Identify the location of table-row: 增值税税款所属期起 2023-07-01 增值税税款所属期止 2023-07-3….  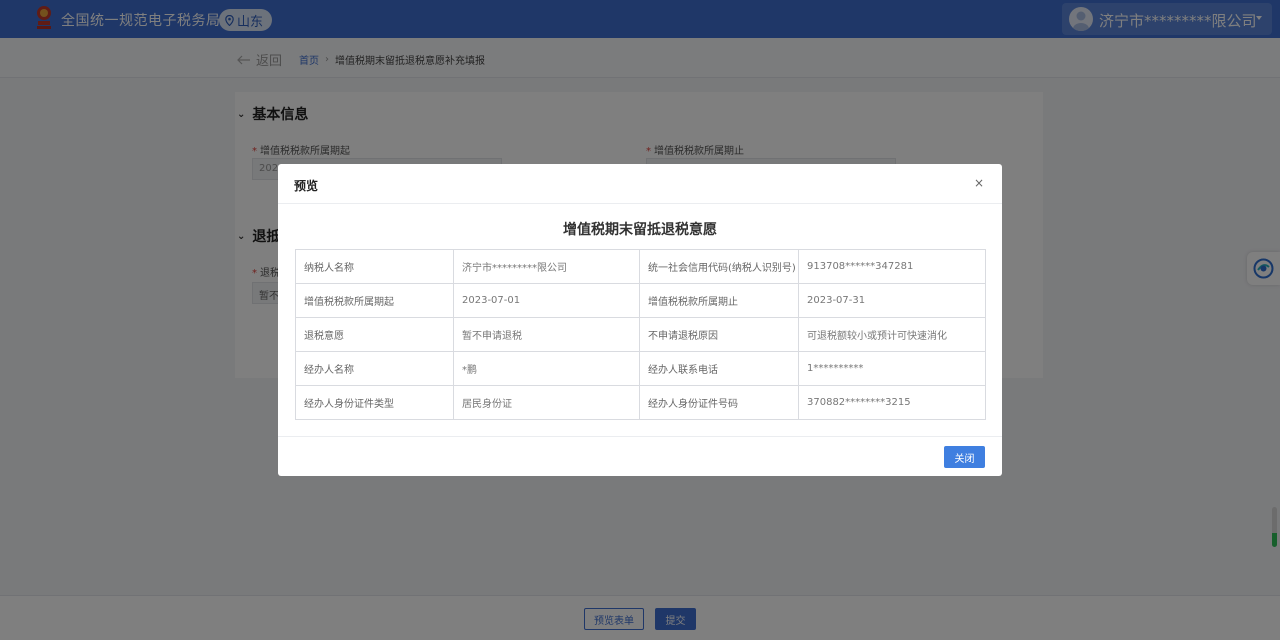
(640, 300).